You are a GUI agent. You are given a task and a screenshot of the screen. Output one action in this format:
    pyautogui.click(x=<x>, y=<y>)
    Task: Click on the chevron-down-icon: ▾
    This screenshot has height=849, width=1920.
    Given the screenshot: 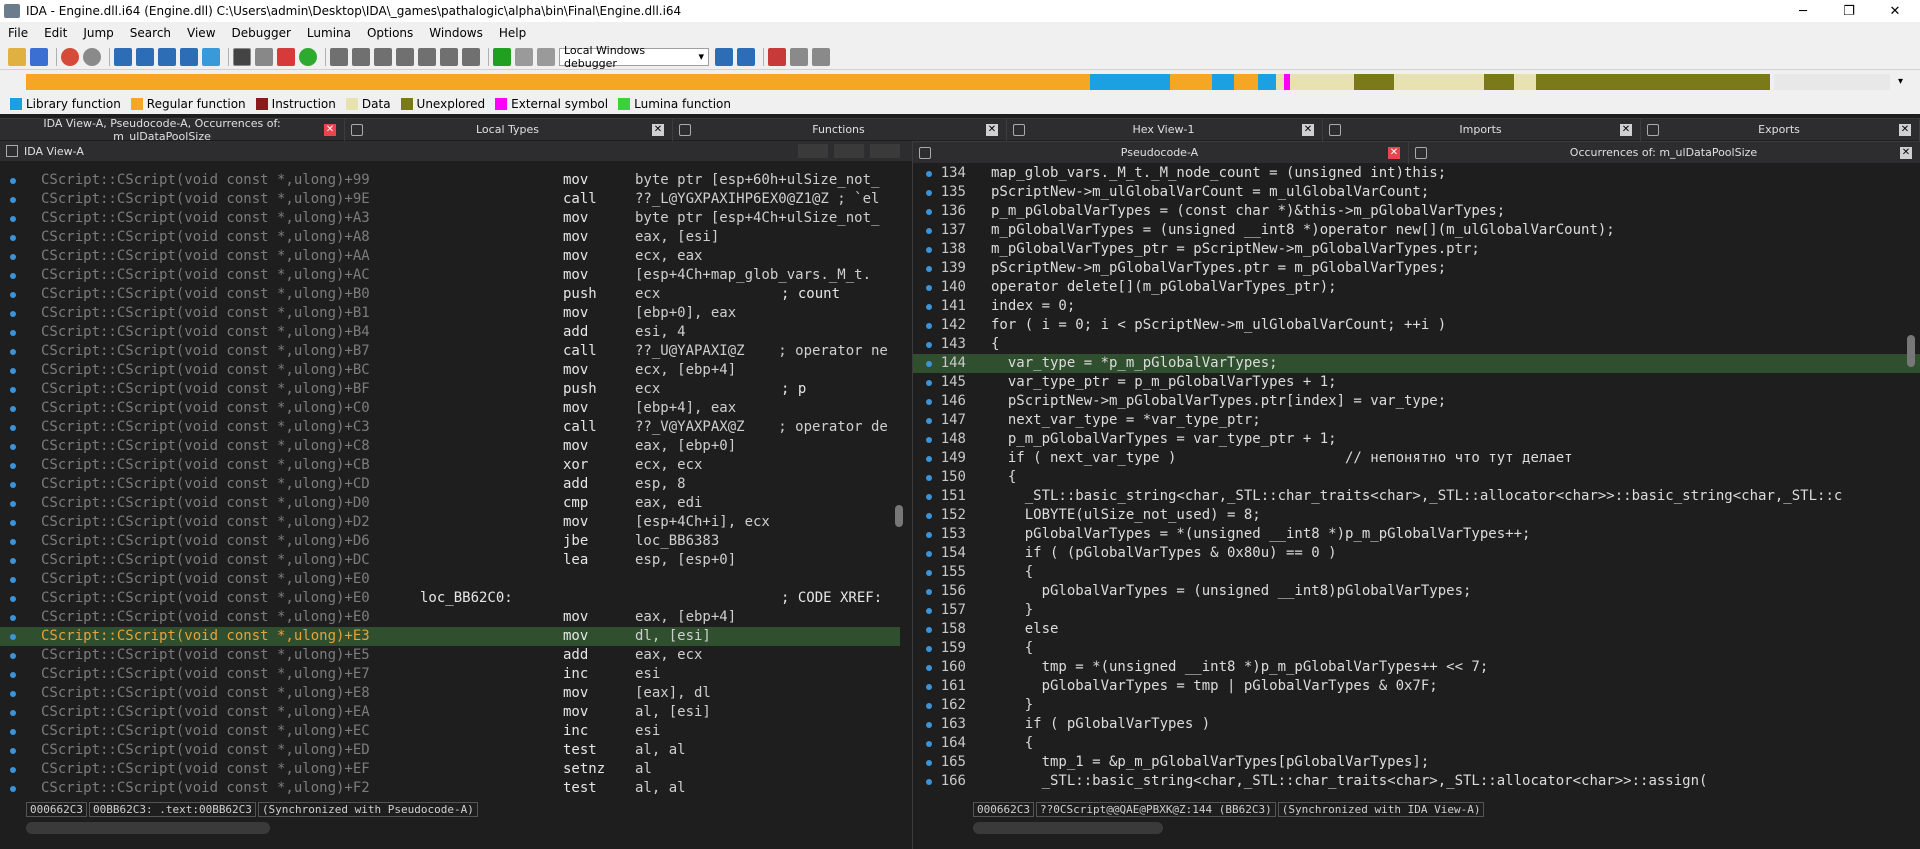 What is the action you would take?
    pyautogui.click(x=1900, y=81)
    